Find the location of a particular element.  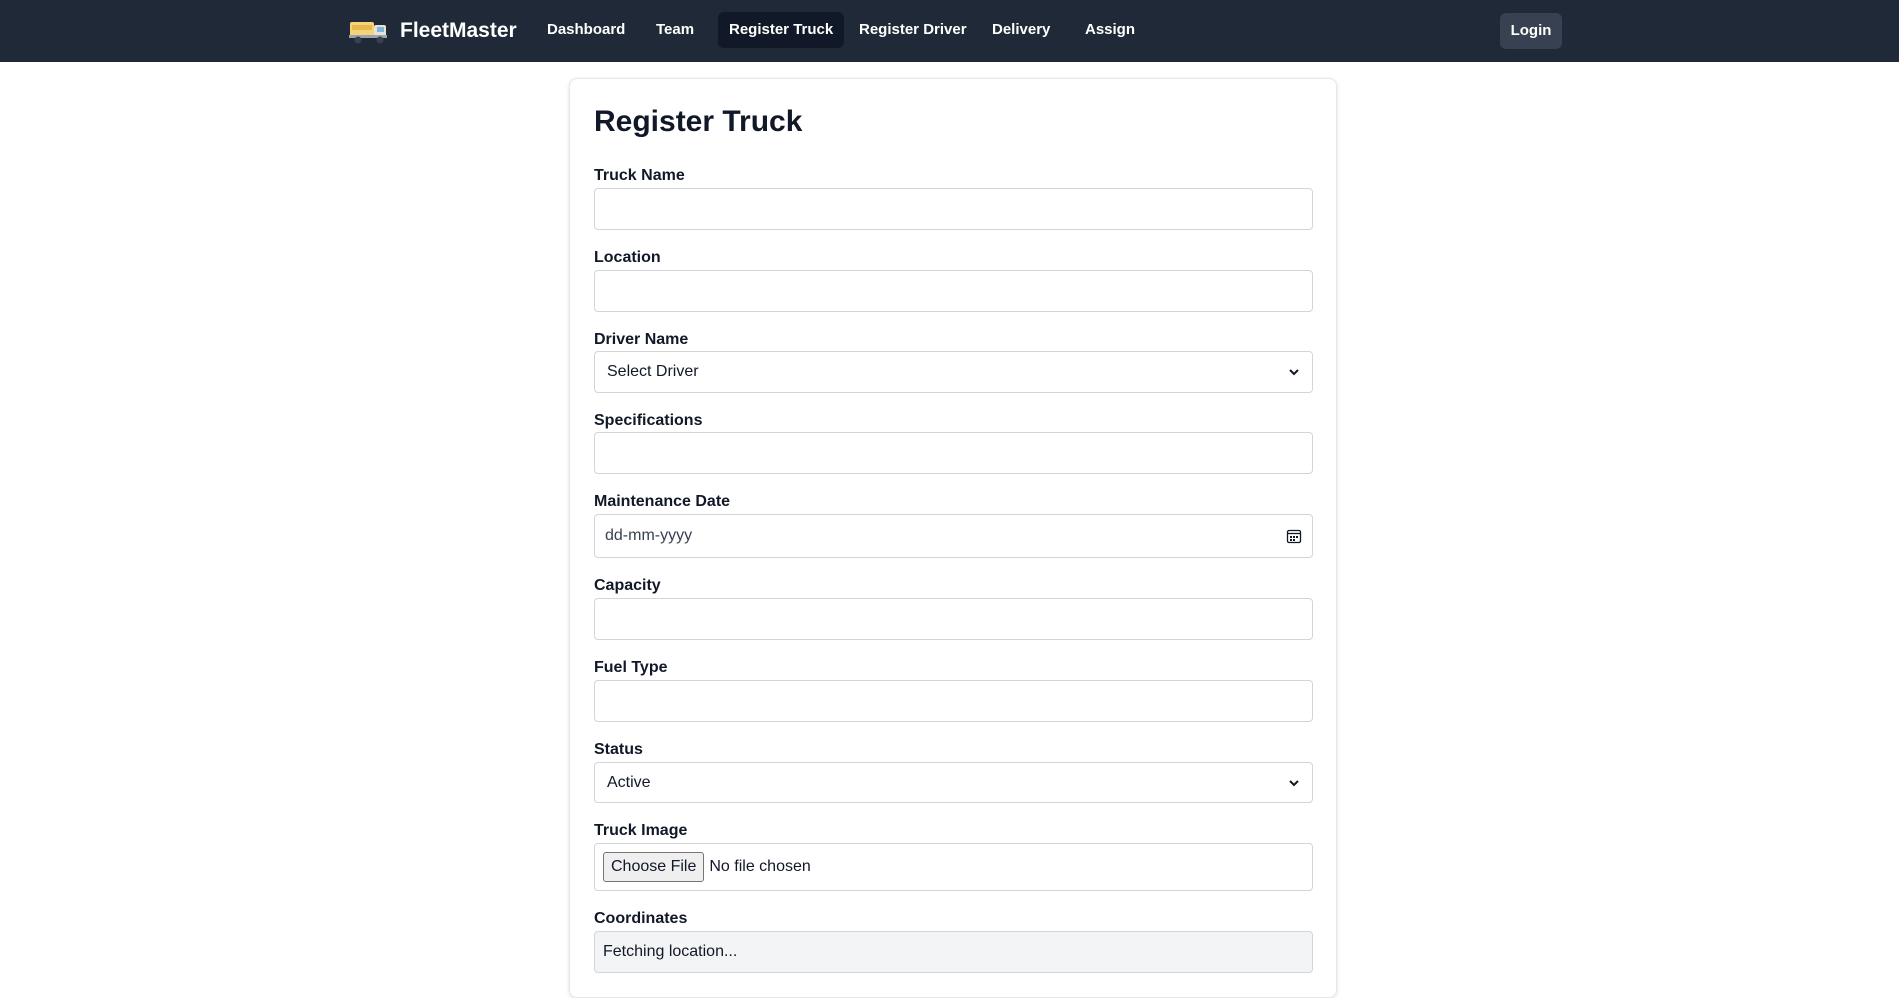

file-status: No file chosen is located at coordinates (760, 866).